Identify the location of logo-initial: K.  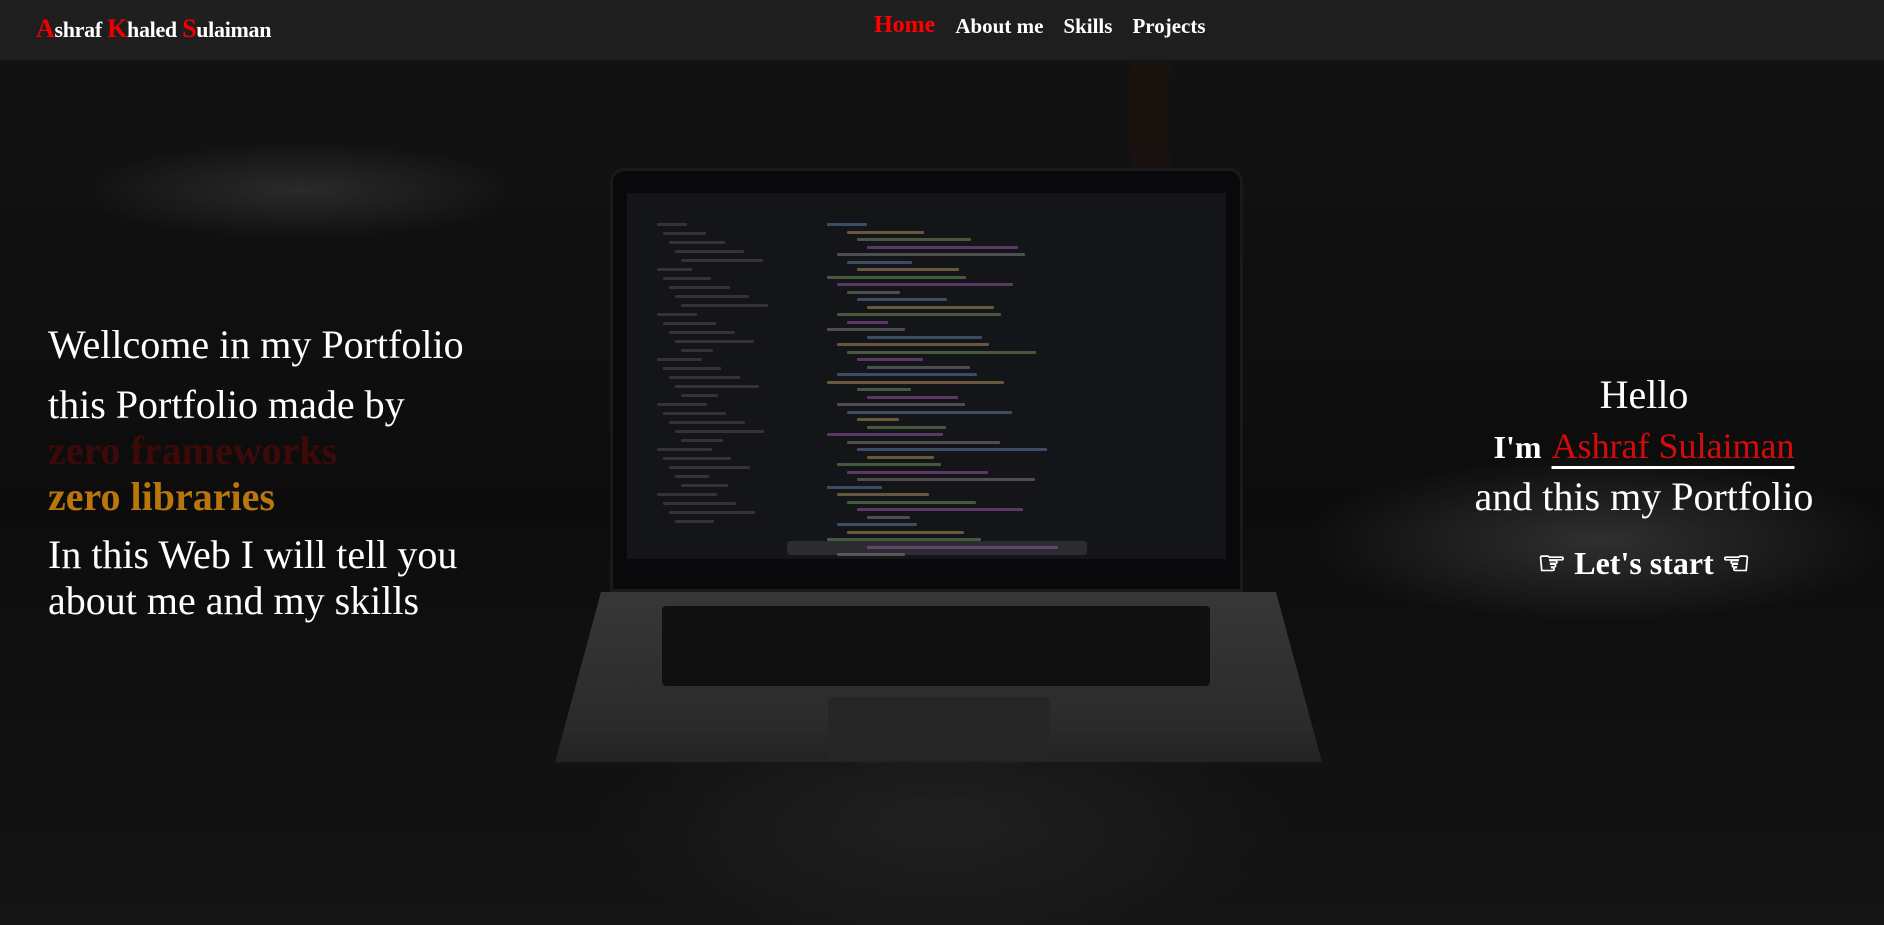
(117, 28).